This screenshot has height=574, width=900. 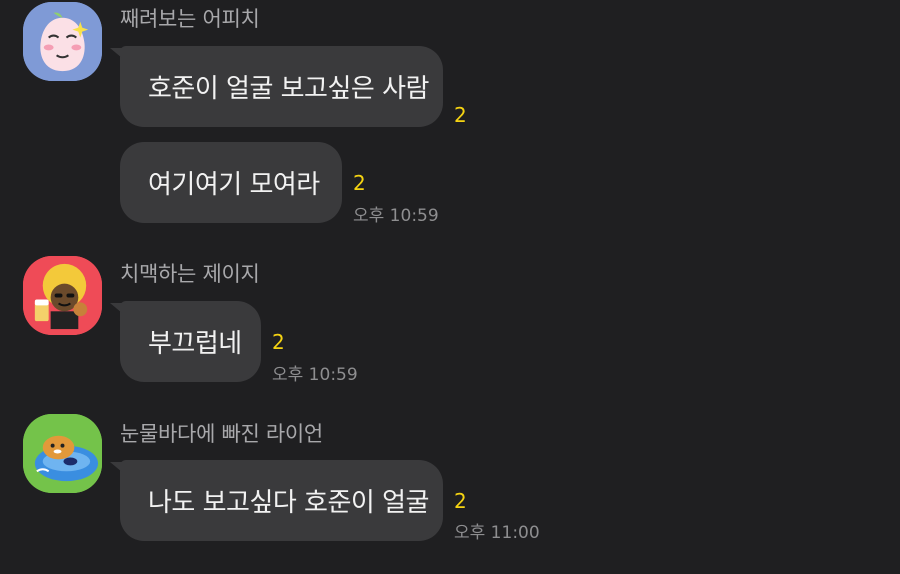 What do you see at coordinates (62, 453) in the screenshot?
I see `lion-character-floating-icon` at bounding box center [62, 453].